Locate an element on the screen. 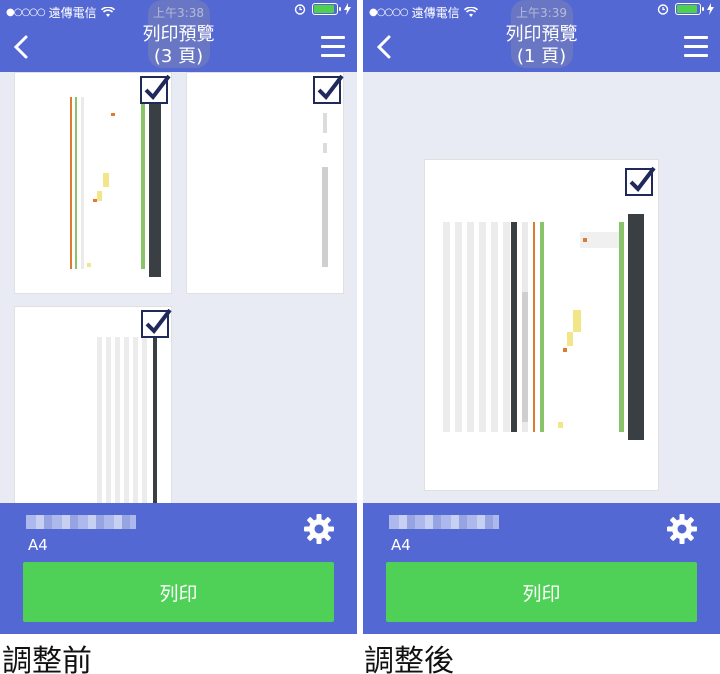  nav-bar: 列印預覽 (3 頁) is located at coordinates (178, 36).